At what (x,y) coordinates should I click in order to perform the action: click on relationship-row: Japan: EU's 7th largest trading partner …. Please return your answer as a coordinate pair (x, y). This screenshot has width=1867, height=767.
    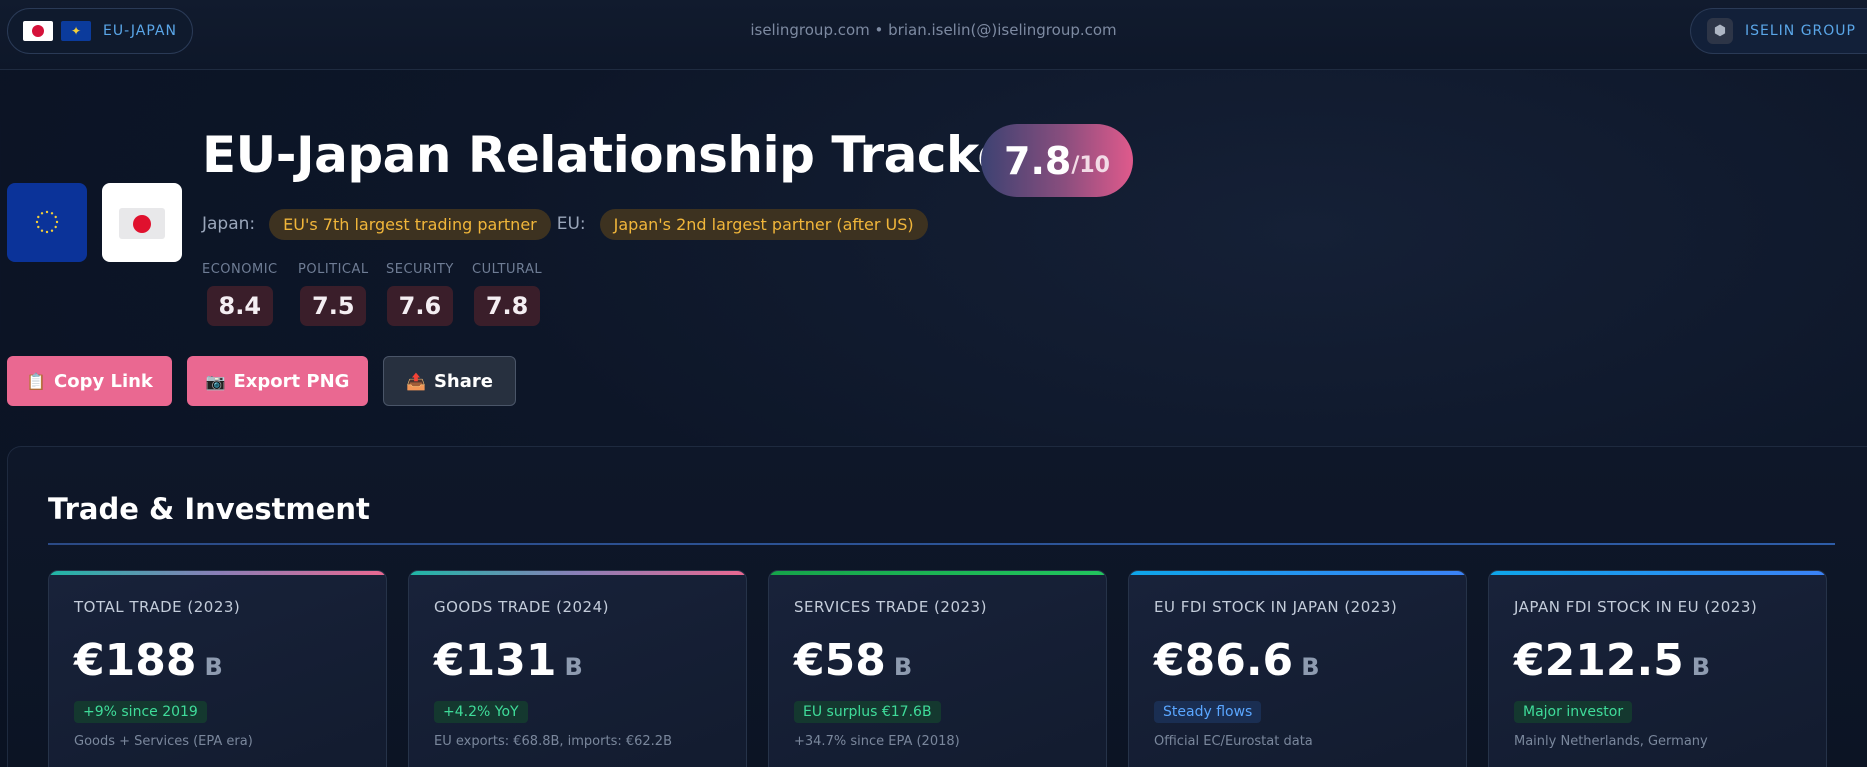
    Looking at the image, I should click on (568, 224).